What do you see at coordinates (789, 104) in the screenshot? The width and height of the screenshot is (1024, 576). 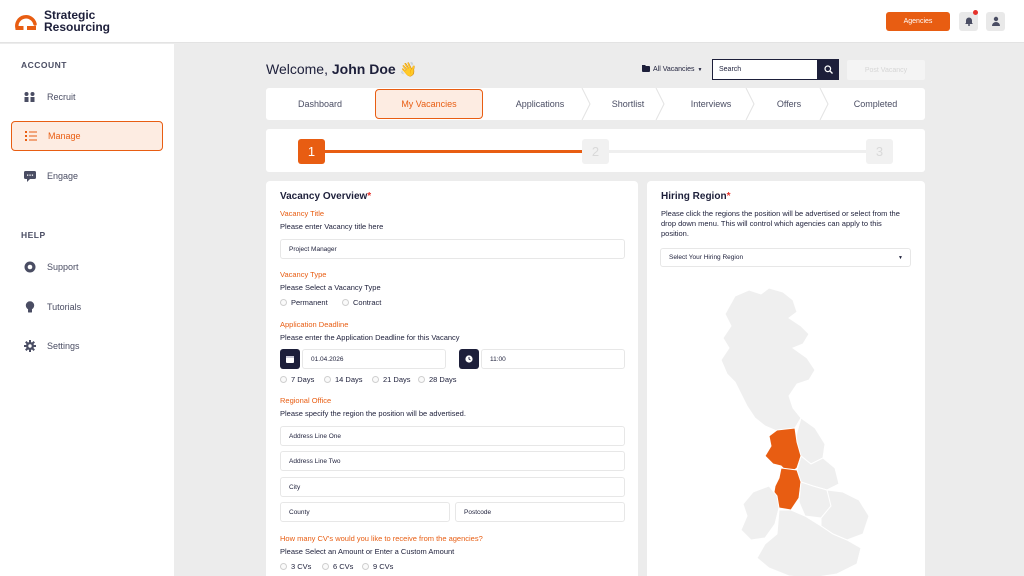 I see `tab-offers: Offers` at bounding box center [789, 104].